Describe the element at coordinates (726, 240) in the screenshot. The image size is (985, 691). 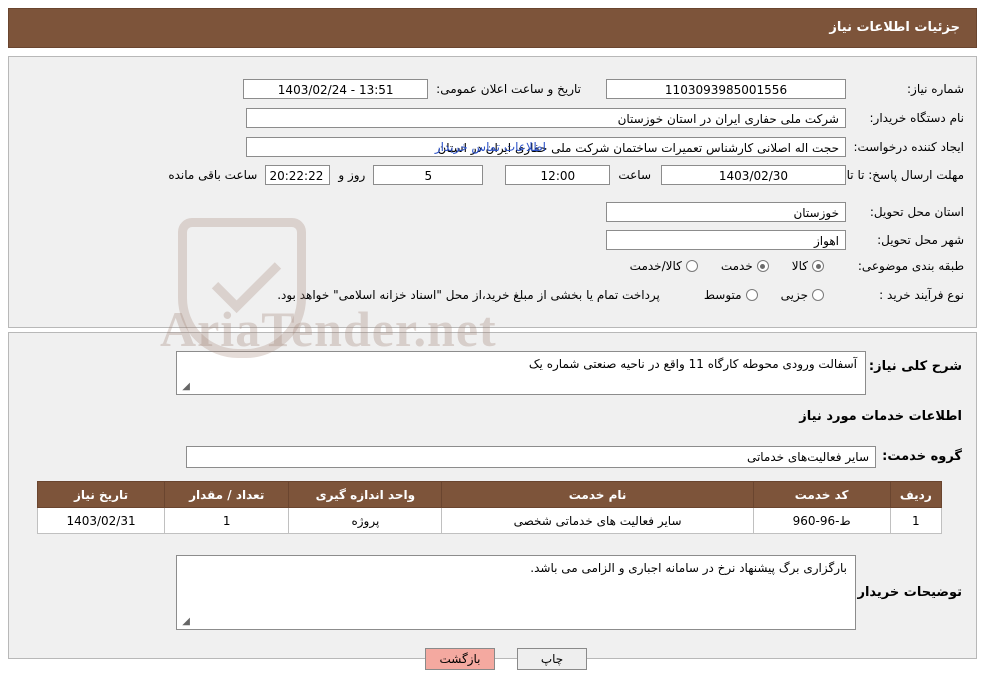
I see `city-value: اهواز` at that location.